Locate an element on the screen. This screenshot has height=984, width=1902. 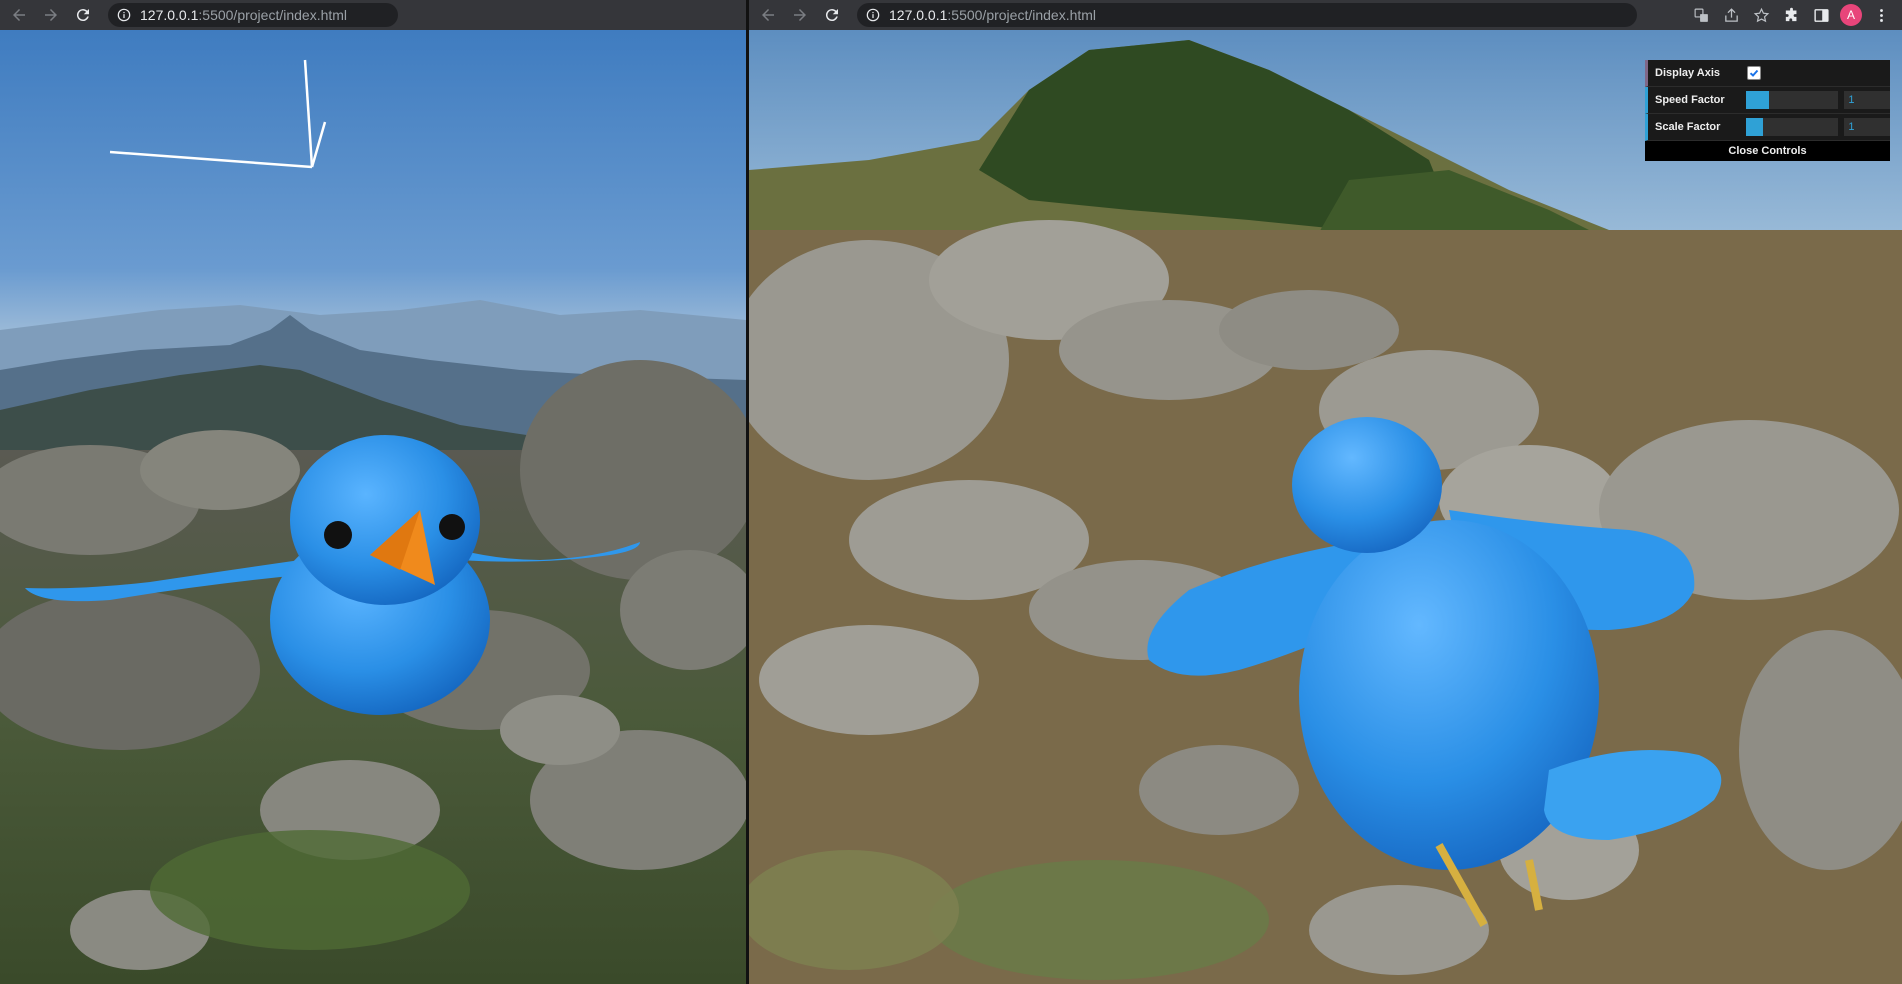
star-icon is located at coordinates (1761, 14).